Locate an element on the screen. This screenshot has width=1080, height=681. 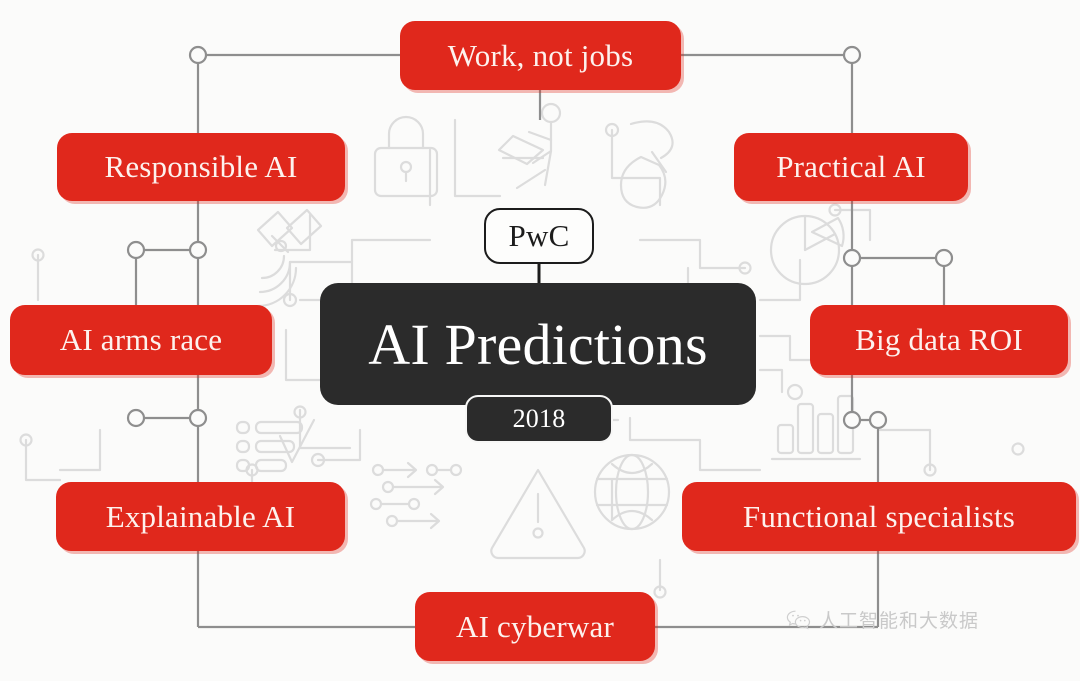
node-work-not-jobs: Work, not jobs is located at coordinates (540, 55).